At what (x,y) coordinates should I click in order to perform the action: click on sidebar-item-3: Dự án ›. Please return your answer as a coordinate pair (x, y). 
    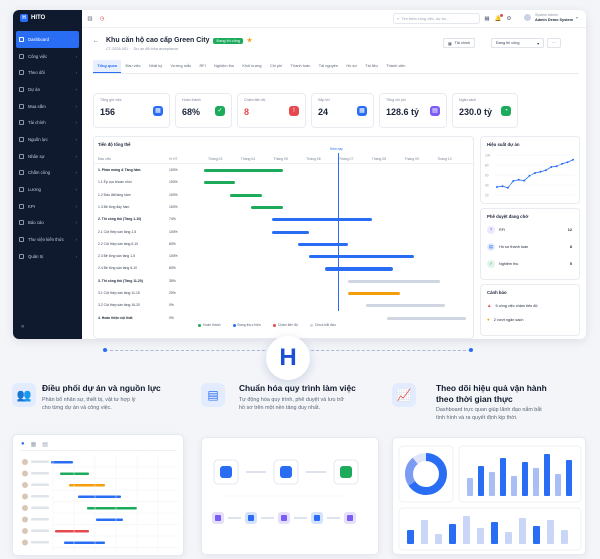
    Looking at the image, I should click on (47, 89).